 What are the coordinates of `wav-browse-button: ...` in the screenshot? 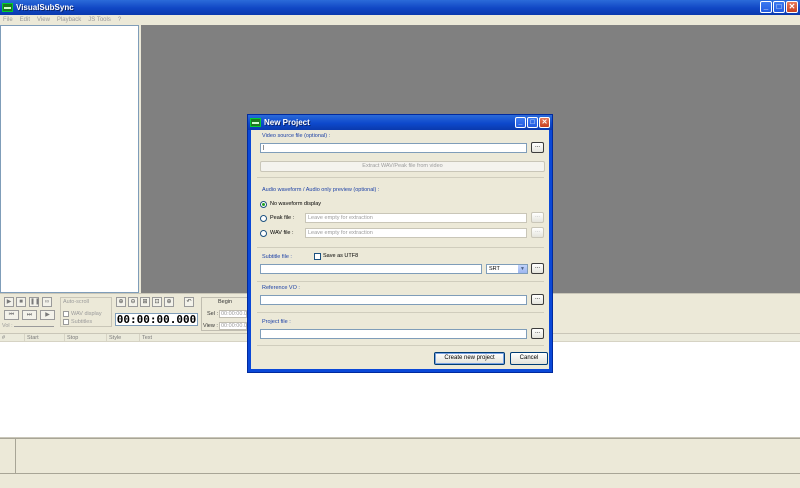 It's located at (537, 232).